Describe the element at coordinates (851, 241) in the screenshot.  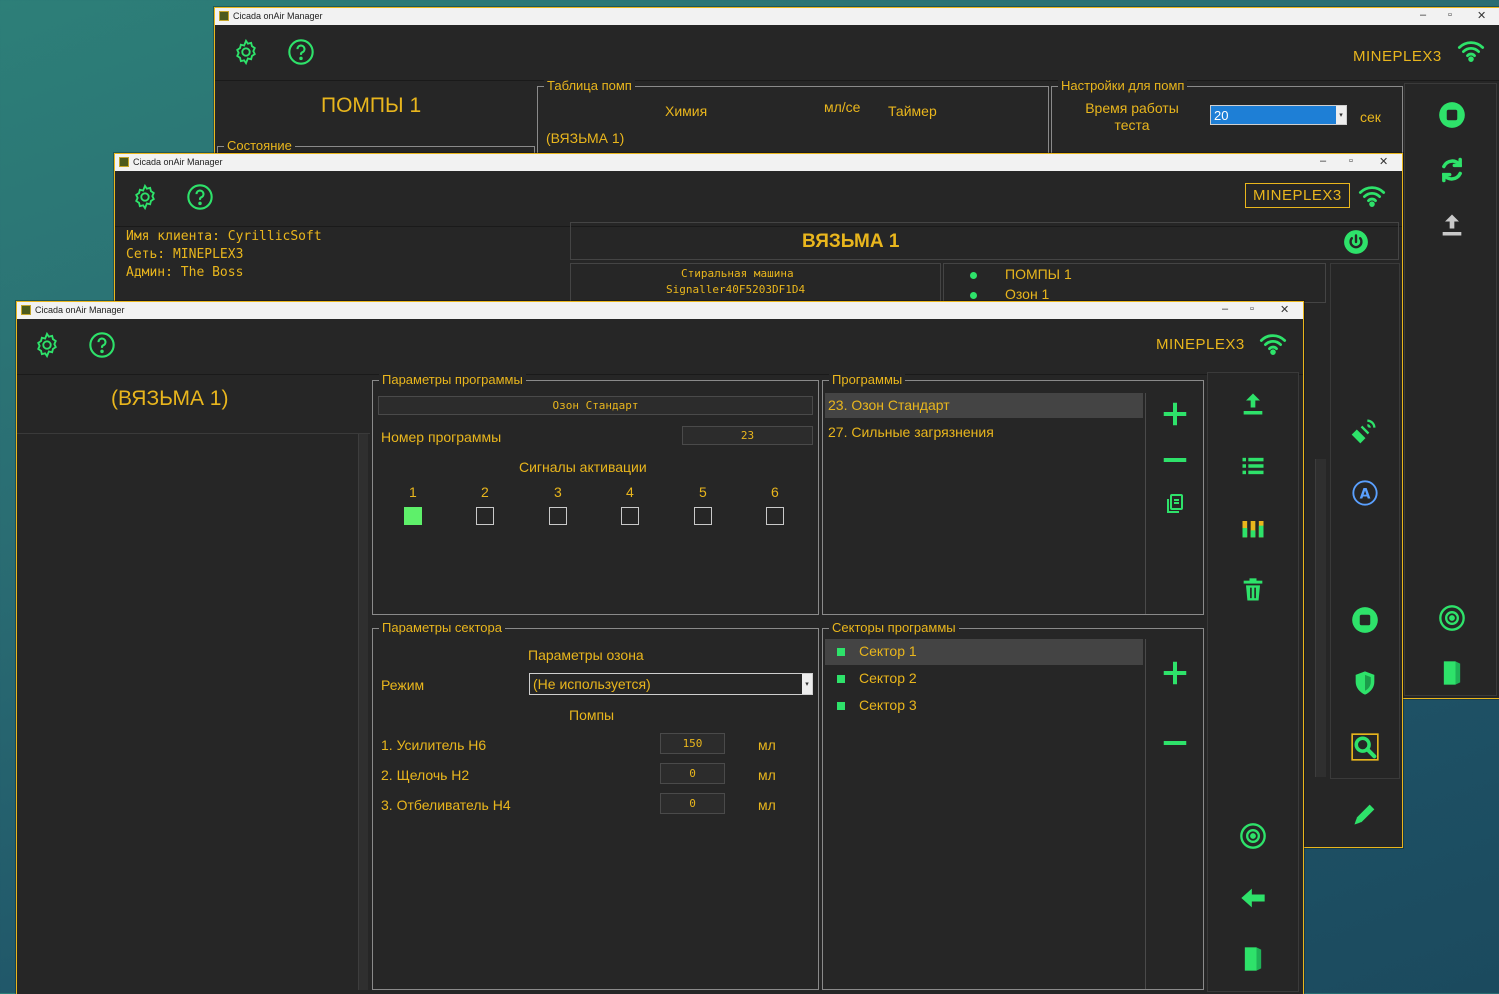
I see `device-header: ВЯЗЬМА 1` at that location.